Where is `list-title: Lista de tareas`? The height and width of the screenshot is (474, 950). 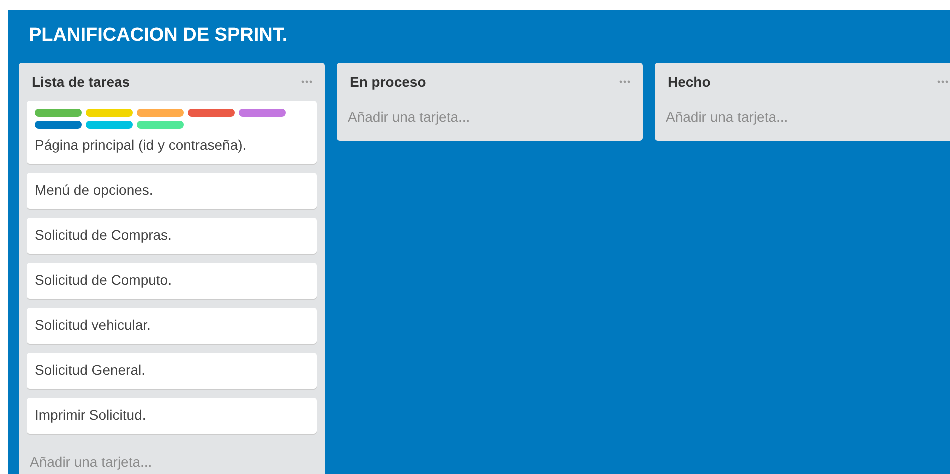 list-title: Lista de tareas is located at coordinates (81, 82).